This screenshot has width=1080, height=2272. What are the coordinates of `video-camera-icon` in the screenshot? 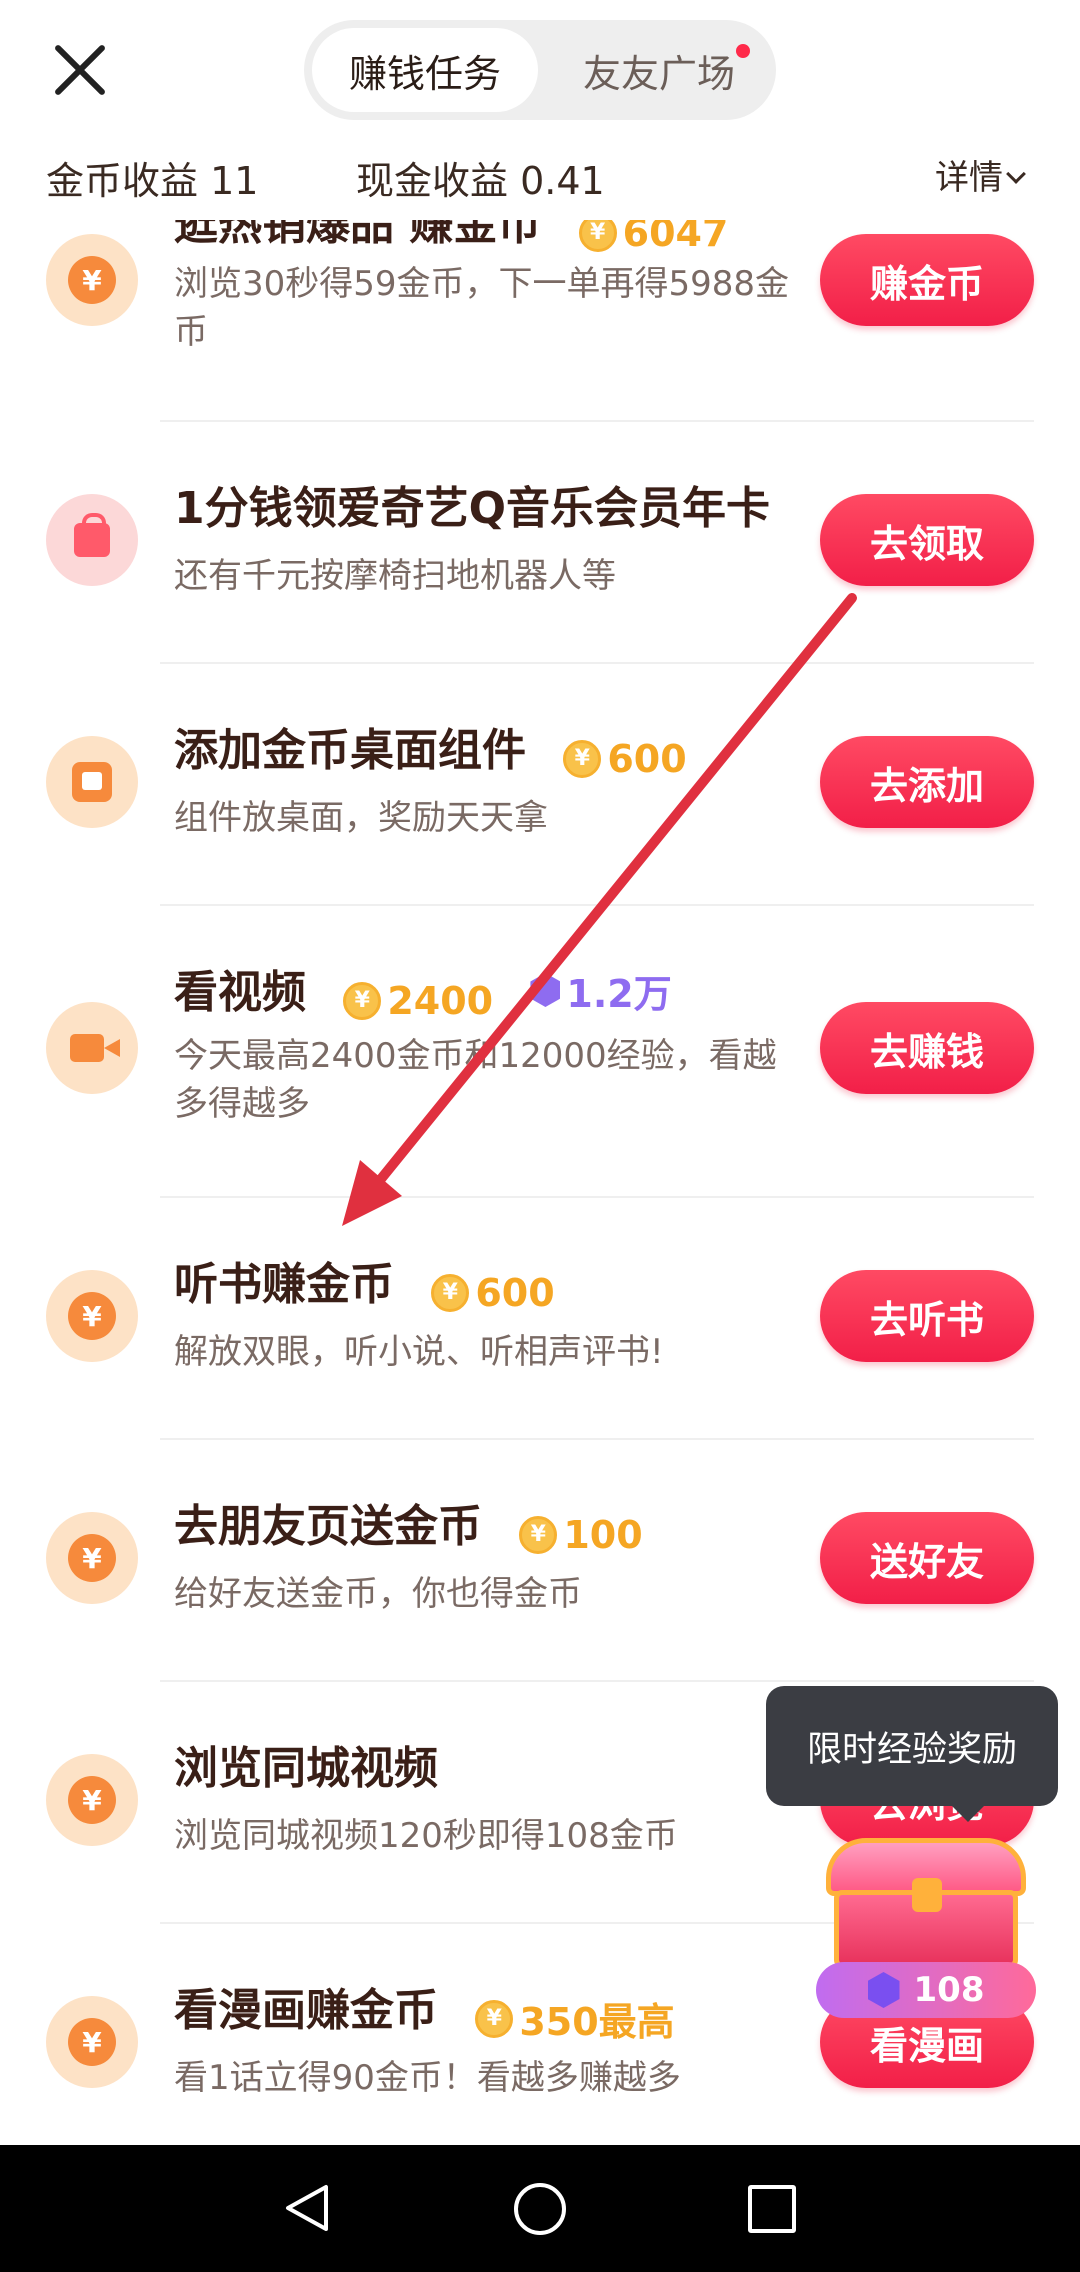 It's located at (92, 1048).